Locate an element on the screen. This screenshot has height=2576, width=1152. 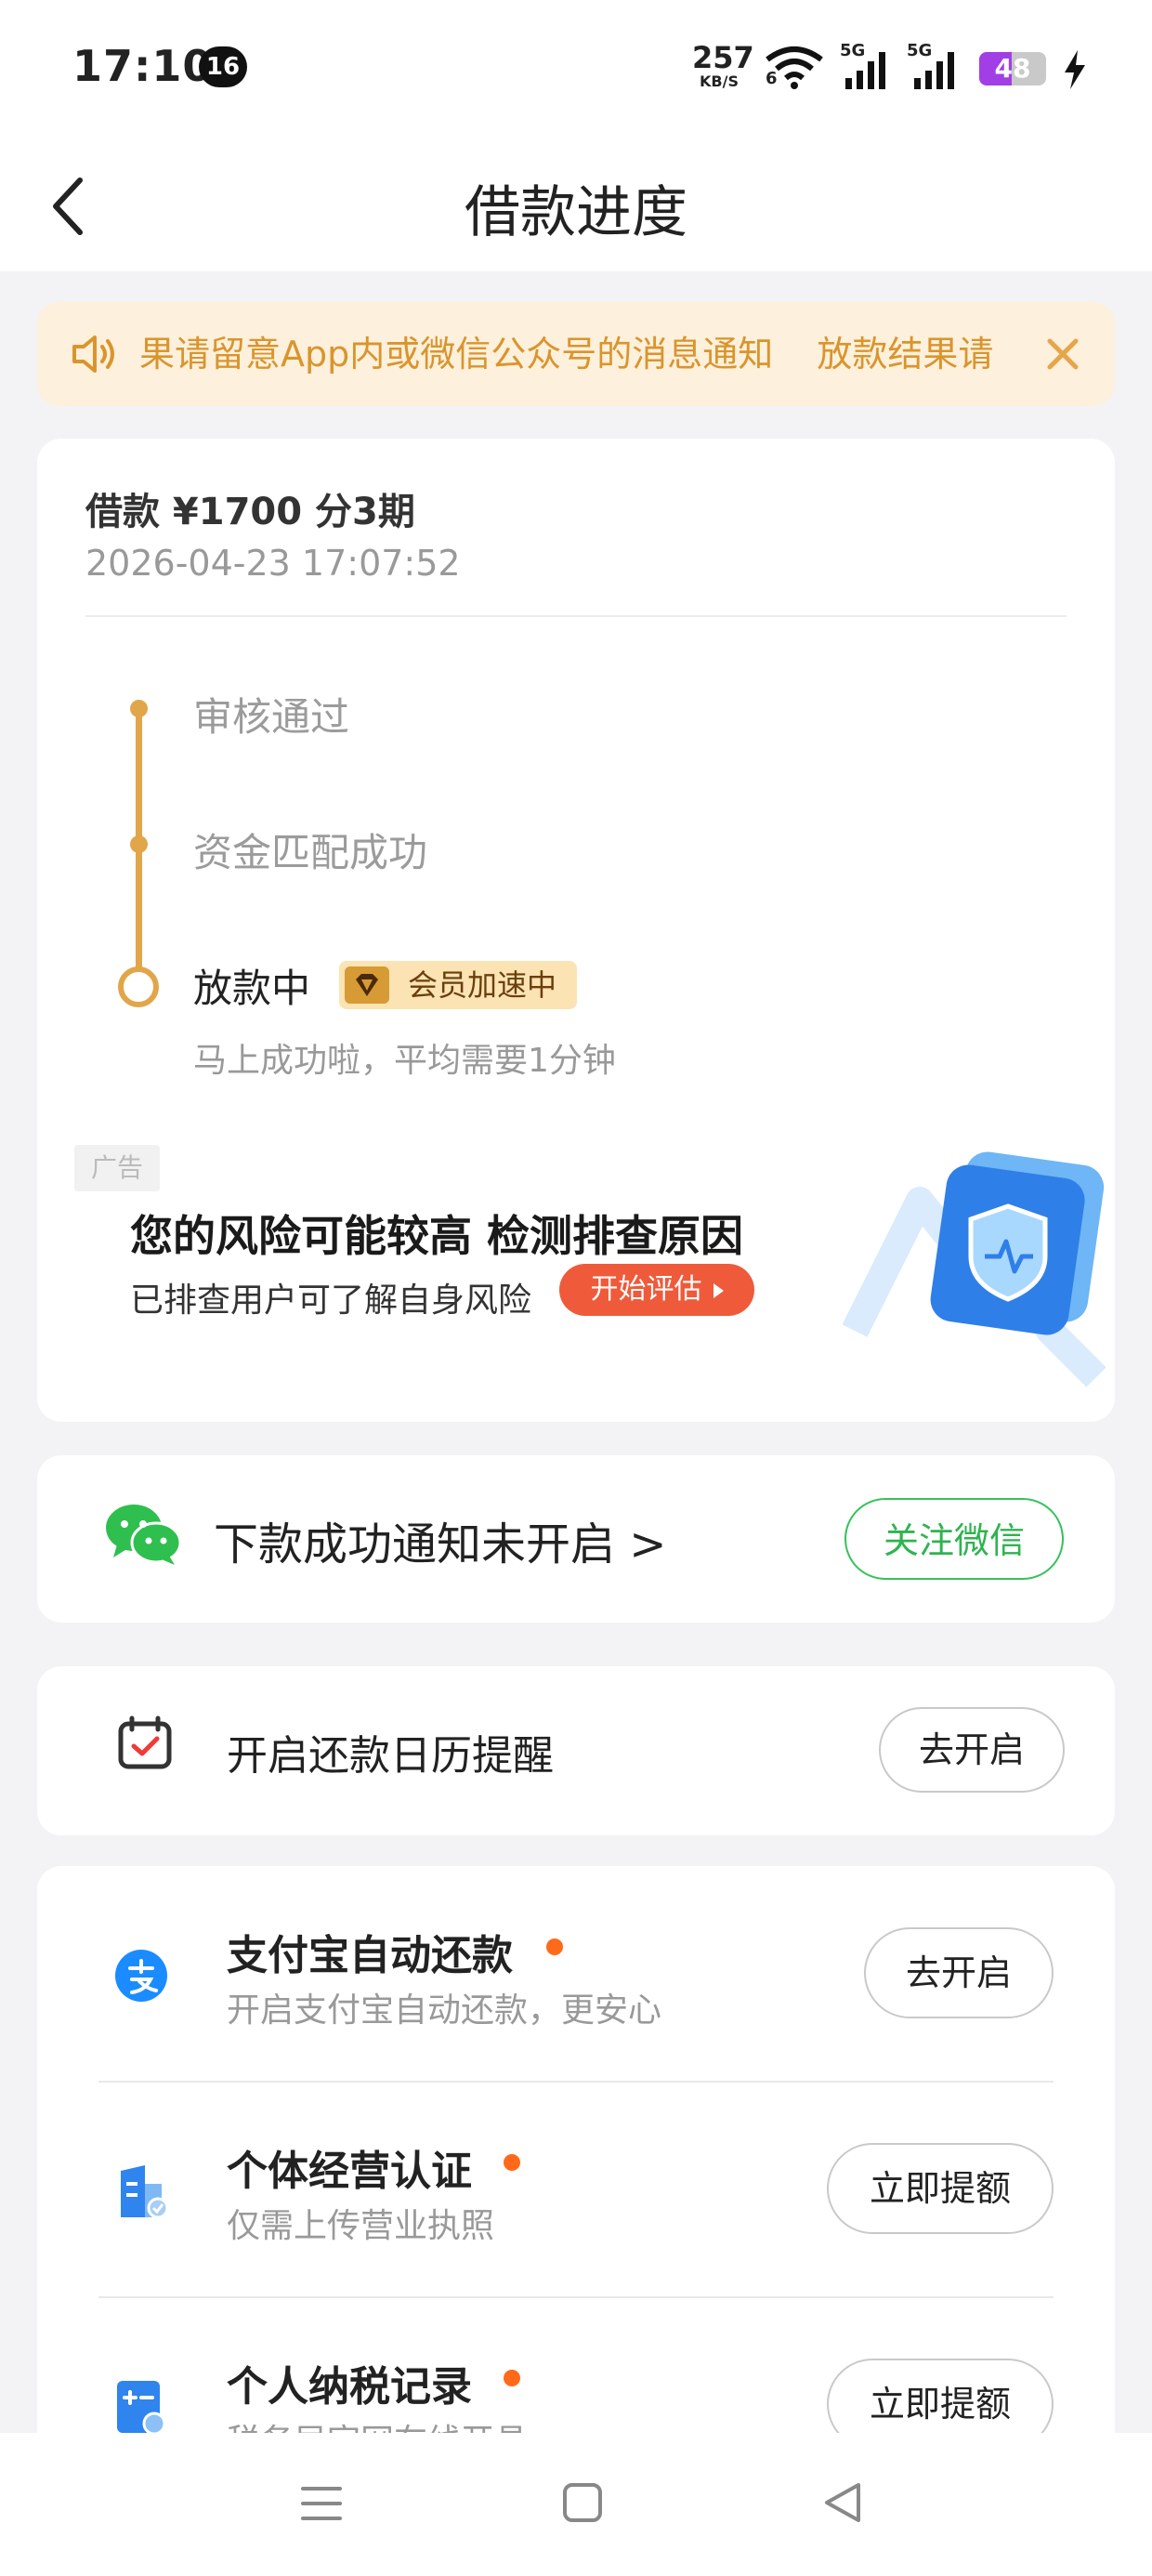
step-disbursing: 放款中 is located at coordinates (252, 988).